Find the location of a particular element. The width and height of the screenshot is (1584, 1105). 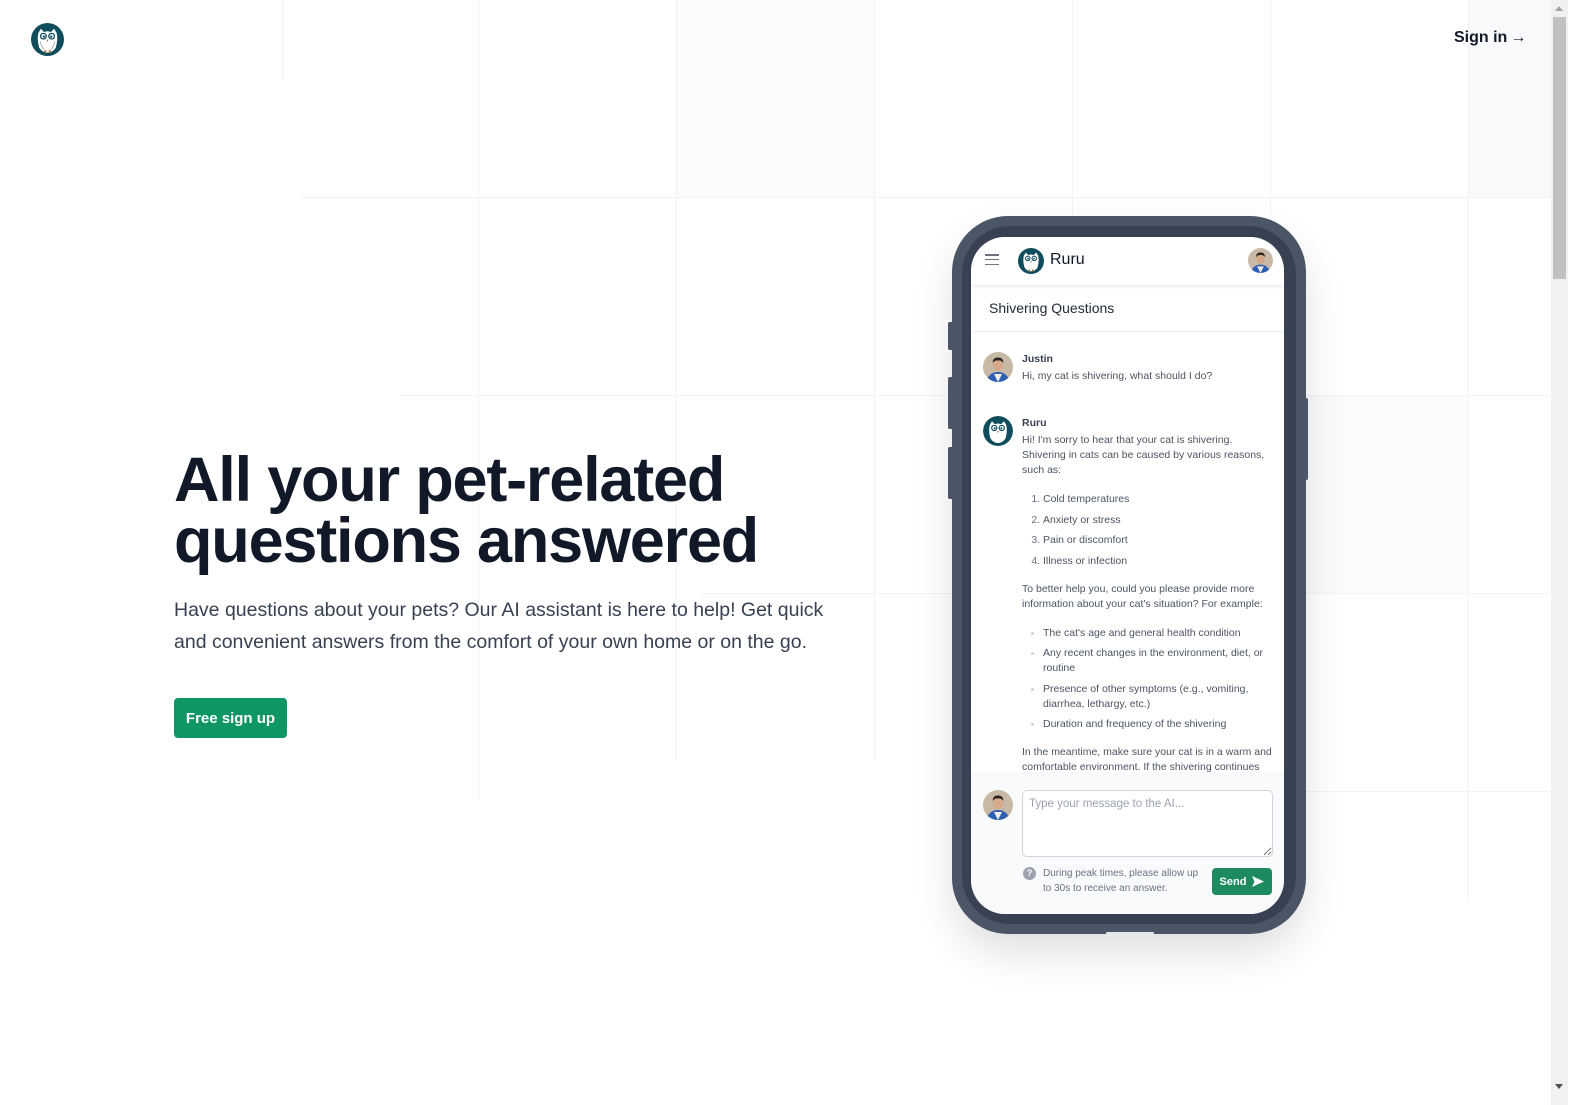

app-name: Ruru is located at coordinates (1067, 259).